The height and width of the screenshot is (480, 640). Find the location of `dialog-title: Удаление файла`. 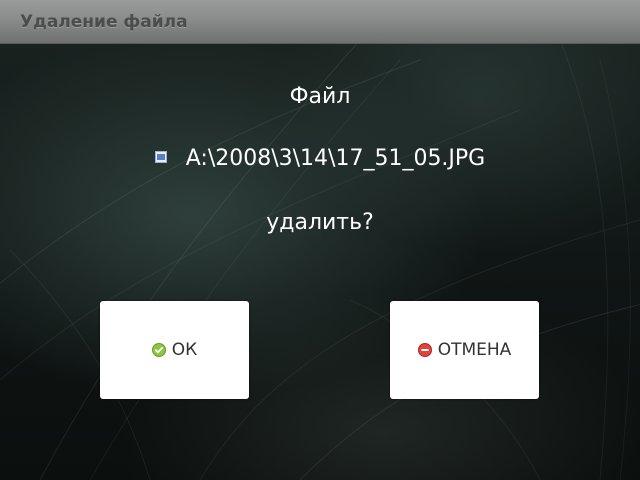

dialog-title: Удаление файла is located at coordinates (104, 22).